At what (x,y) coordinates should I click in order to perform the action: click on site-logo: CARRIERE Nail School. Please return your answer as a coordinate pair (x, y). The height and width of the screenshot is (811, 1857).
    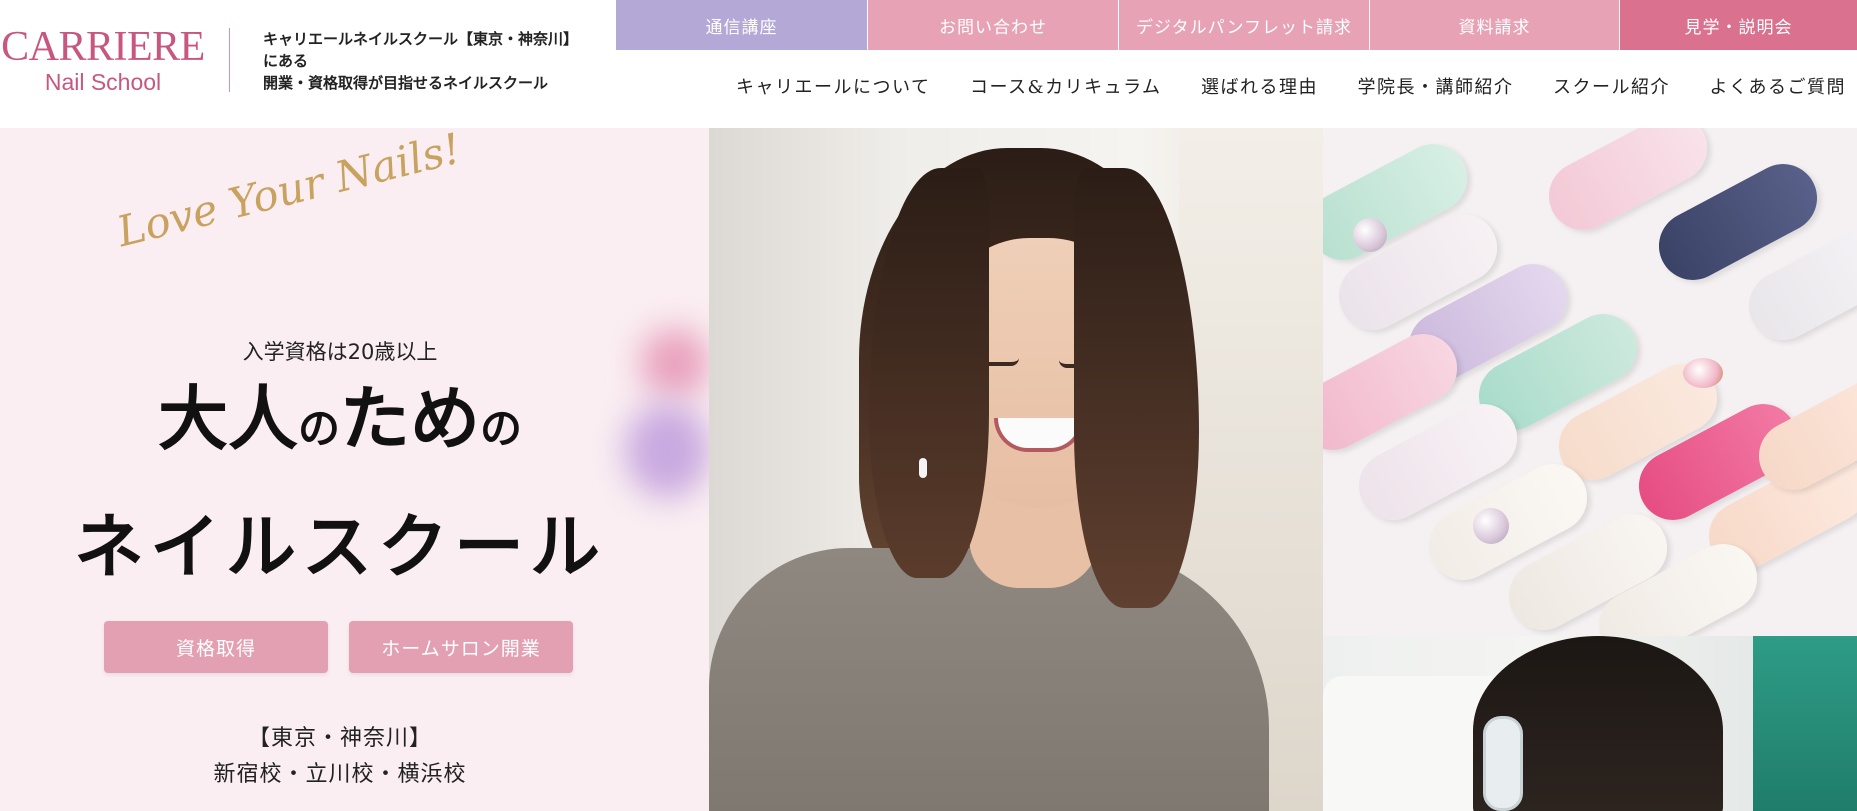
    Looking at the image, I should click on (103, 61).